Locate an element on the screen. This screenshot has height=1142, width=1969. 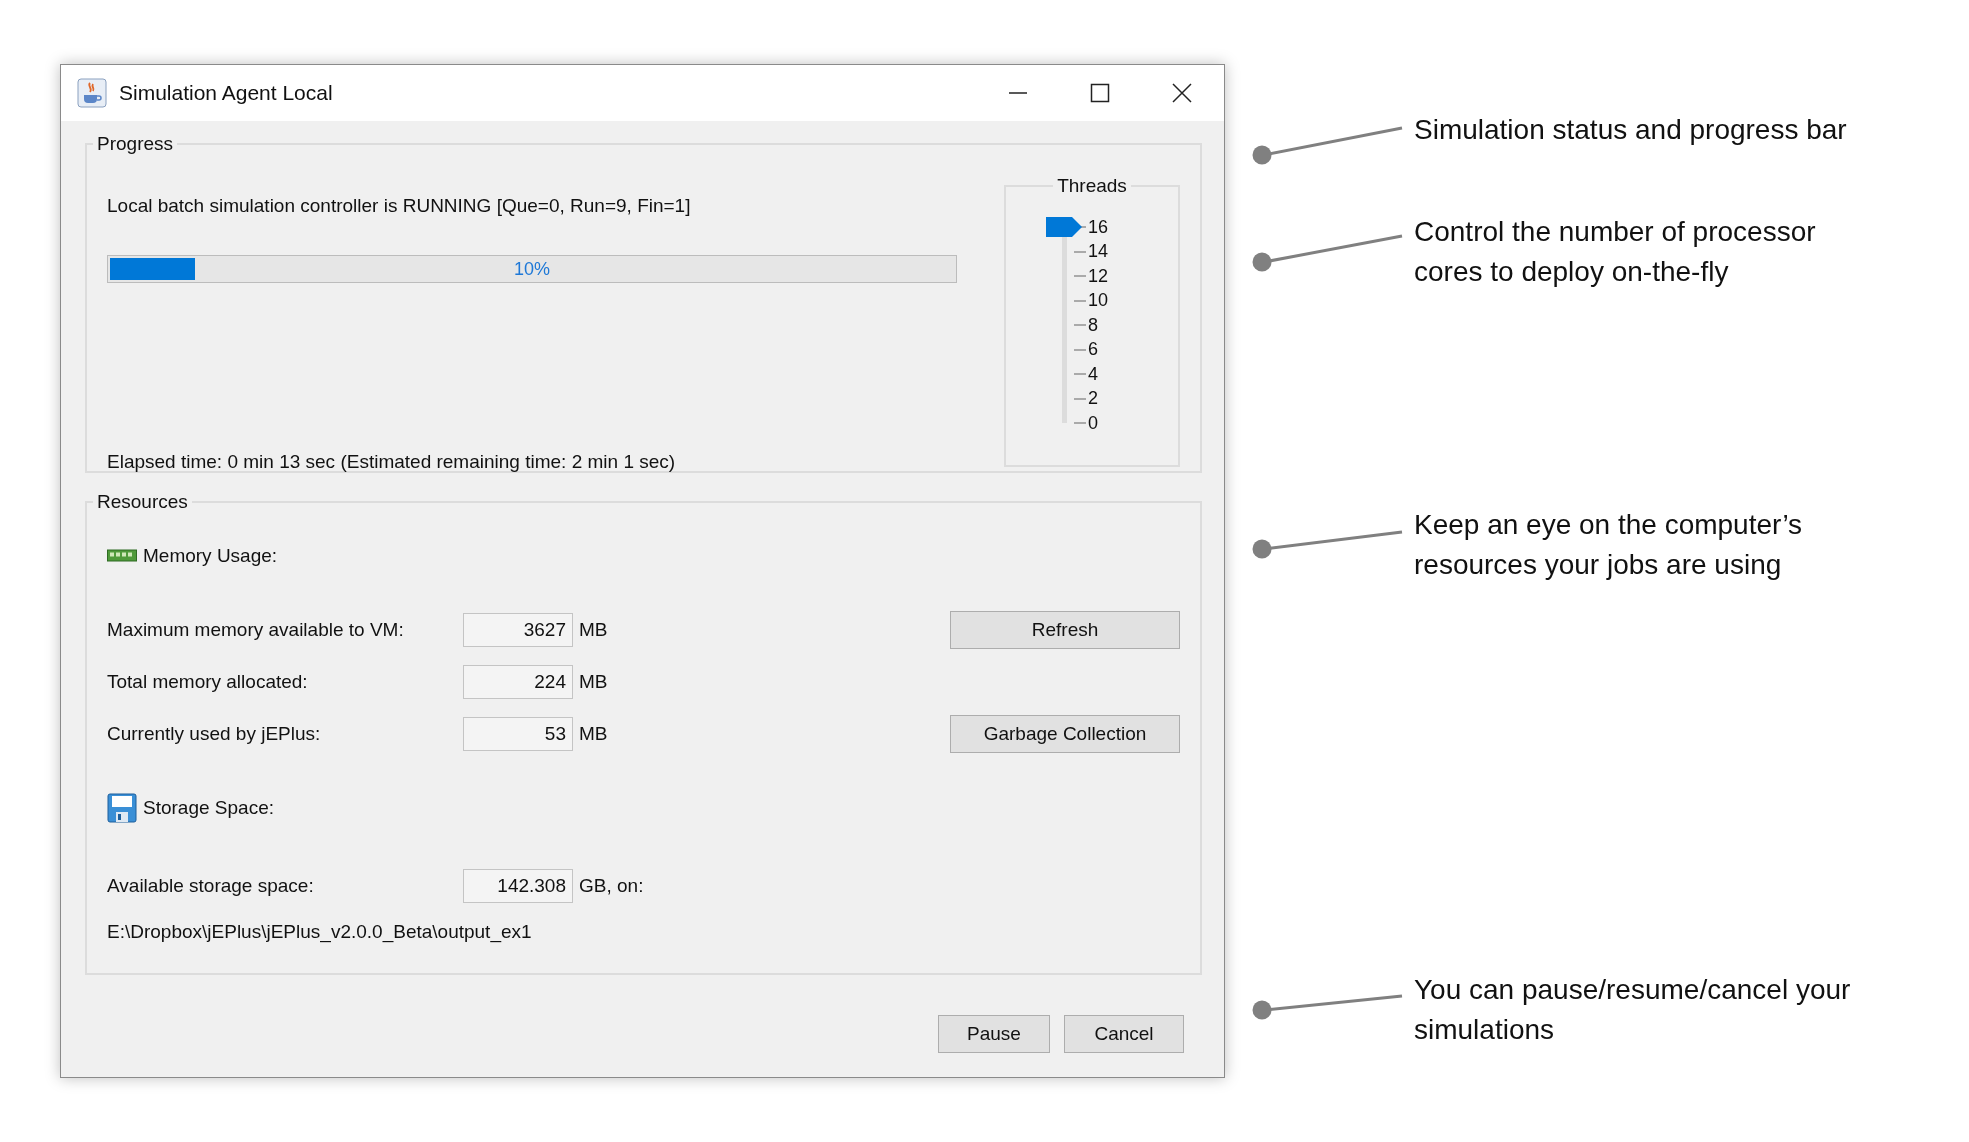
field-label: Currently used by jEPlus: is located at coordinates (214, 734).